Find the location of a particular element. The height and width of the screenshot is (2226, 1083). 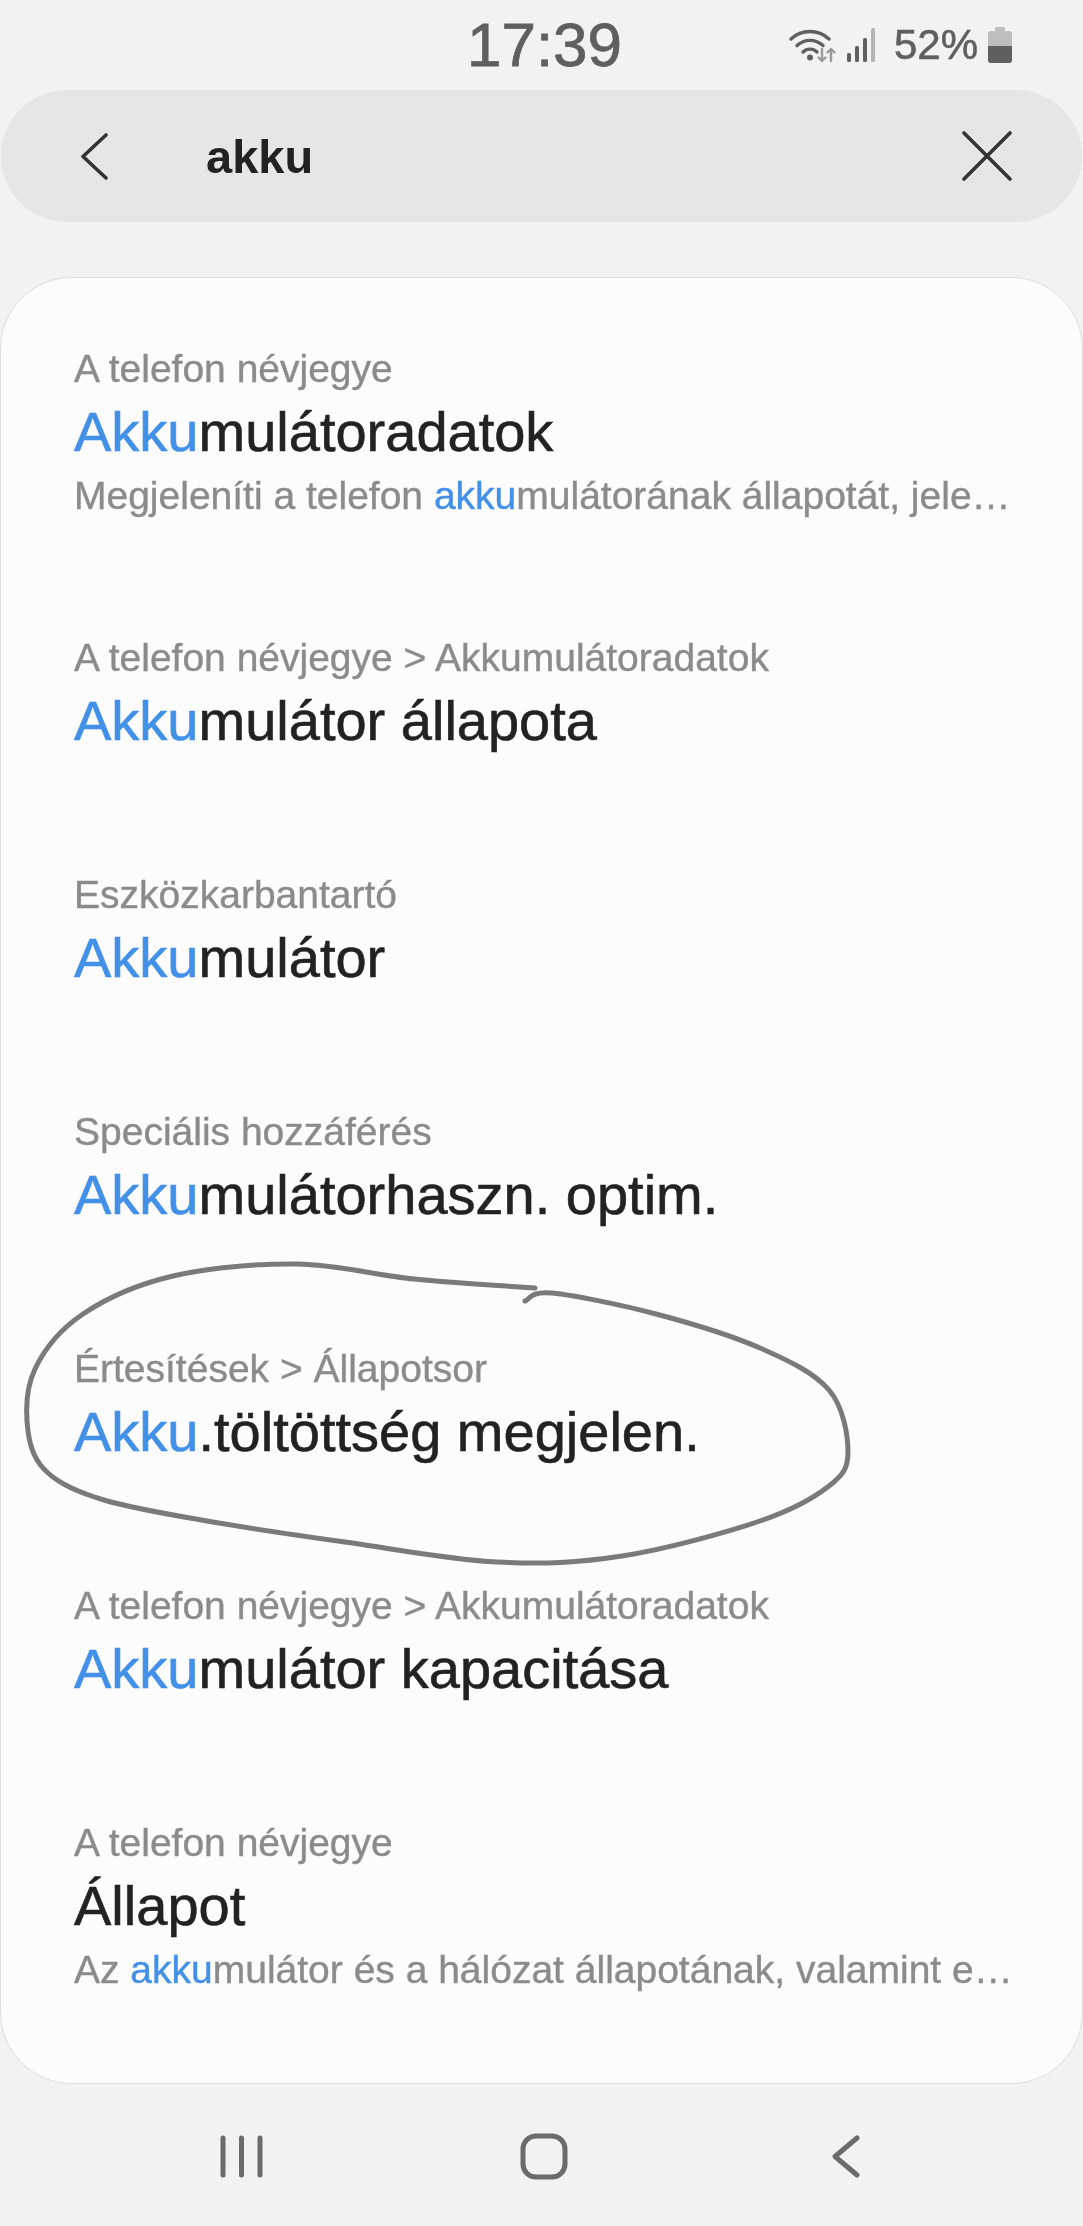

result-title: Akkumulátoradatok is located at coordinates (568, 432).